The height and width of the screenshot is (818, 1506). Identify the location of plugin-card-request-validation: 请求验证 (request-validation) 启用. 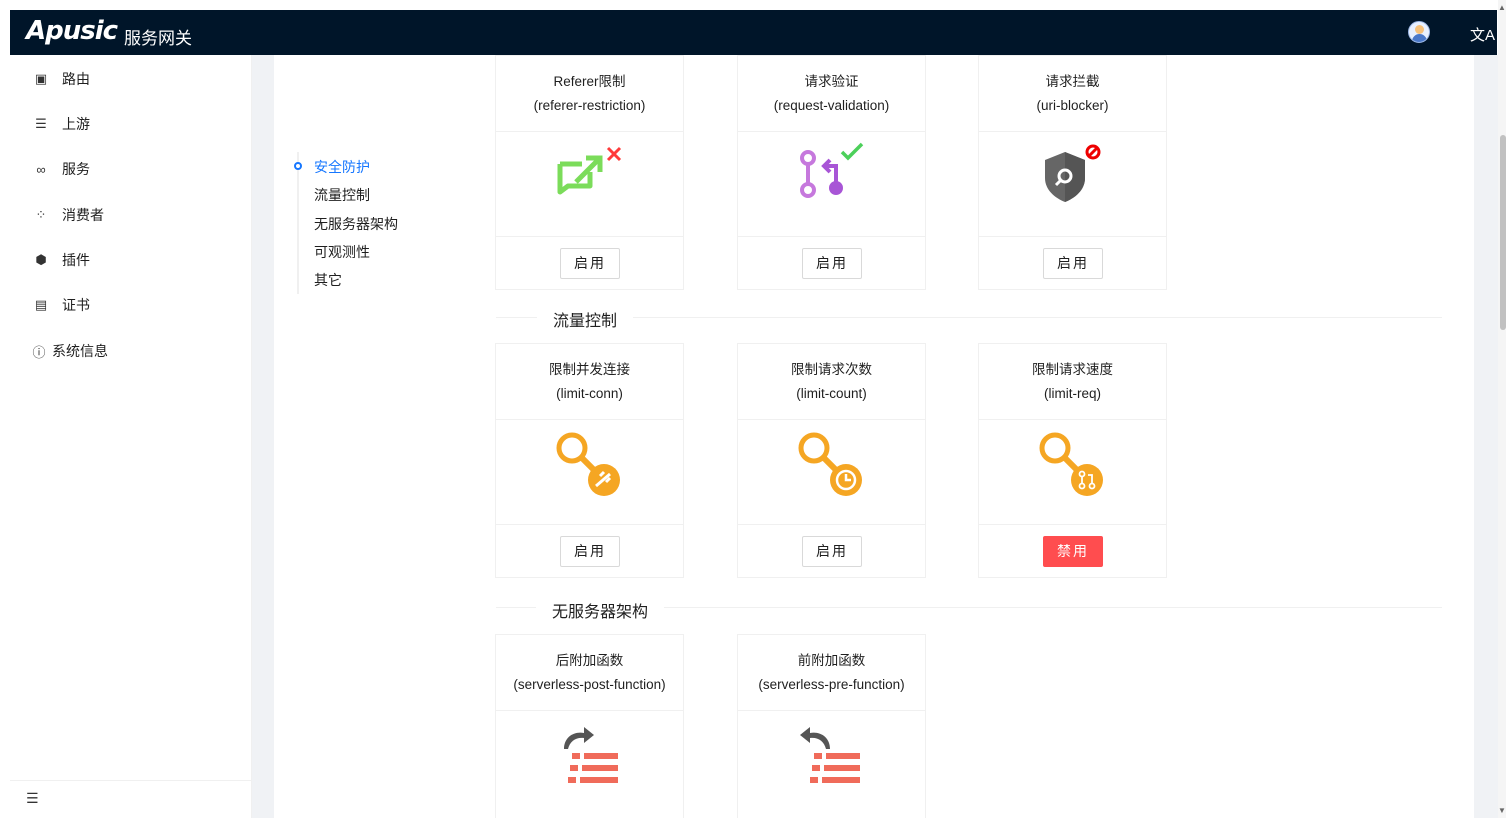
(831, 172).